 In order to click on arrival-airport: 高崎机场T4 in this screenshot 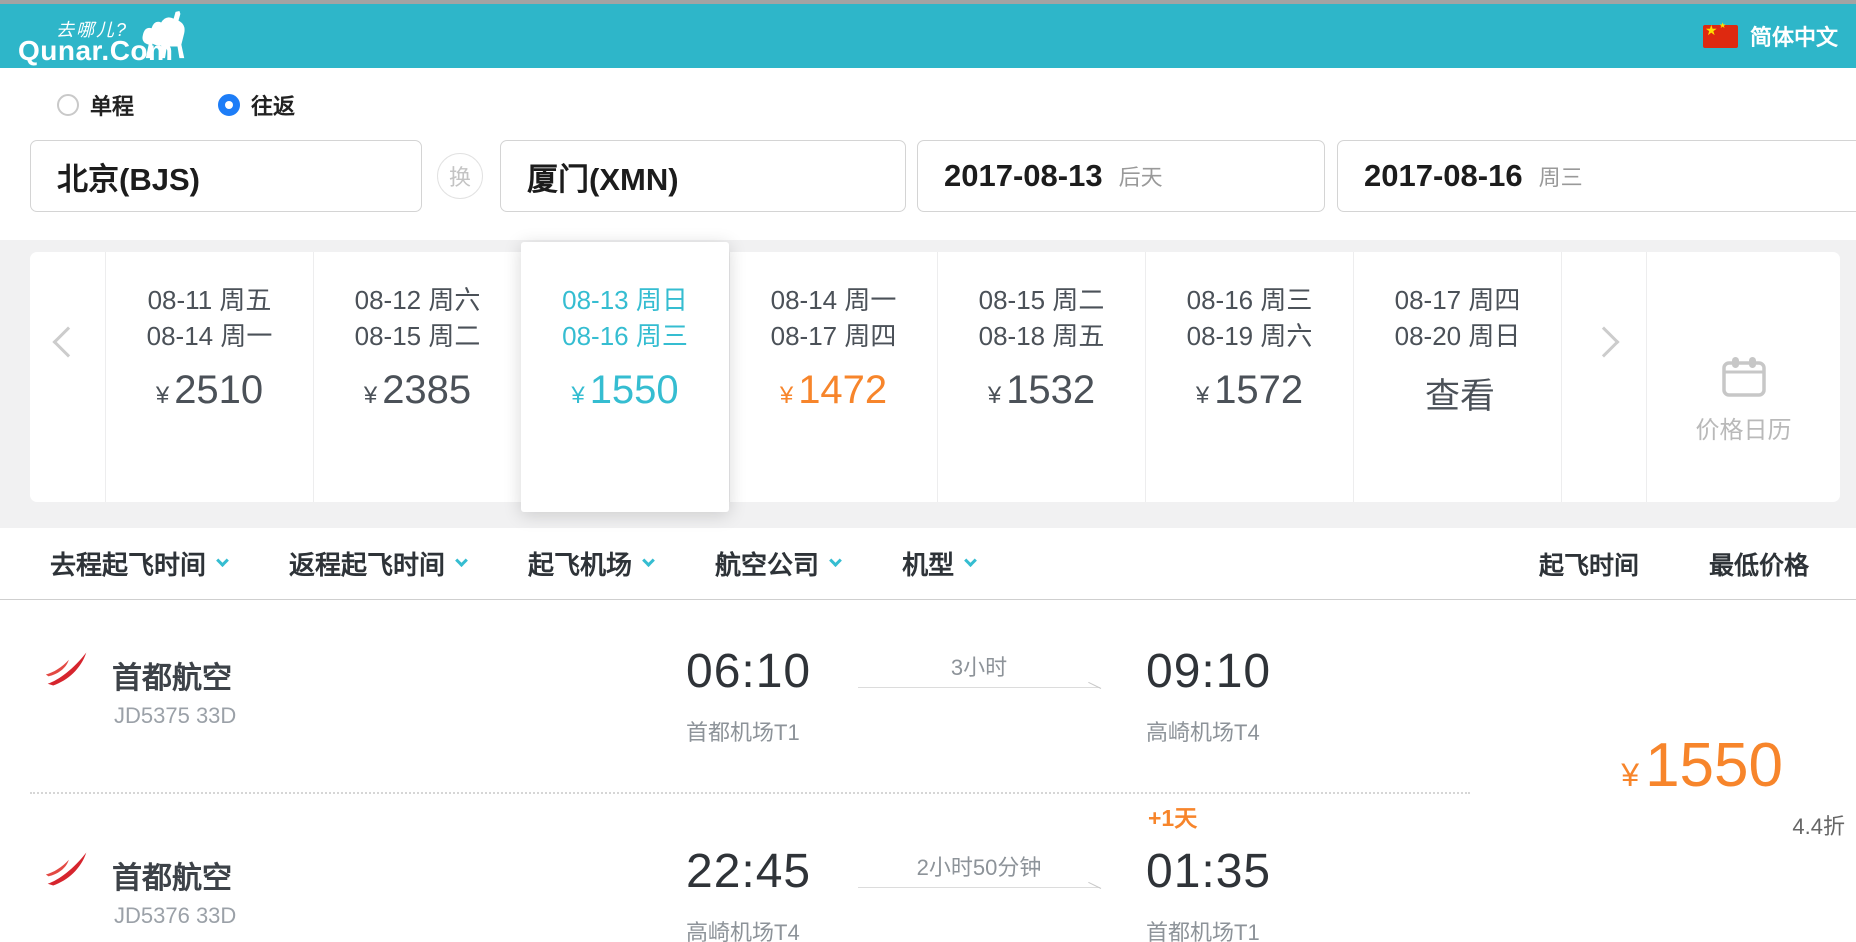, I will do `click(1203, 732)`.